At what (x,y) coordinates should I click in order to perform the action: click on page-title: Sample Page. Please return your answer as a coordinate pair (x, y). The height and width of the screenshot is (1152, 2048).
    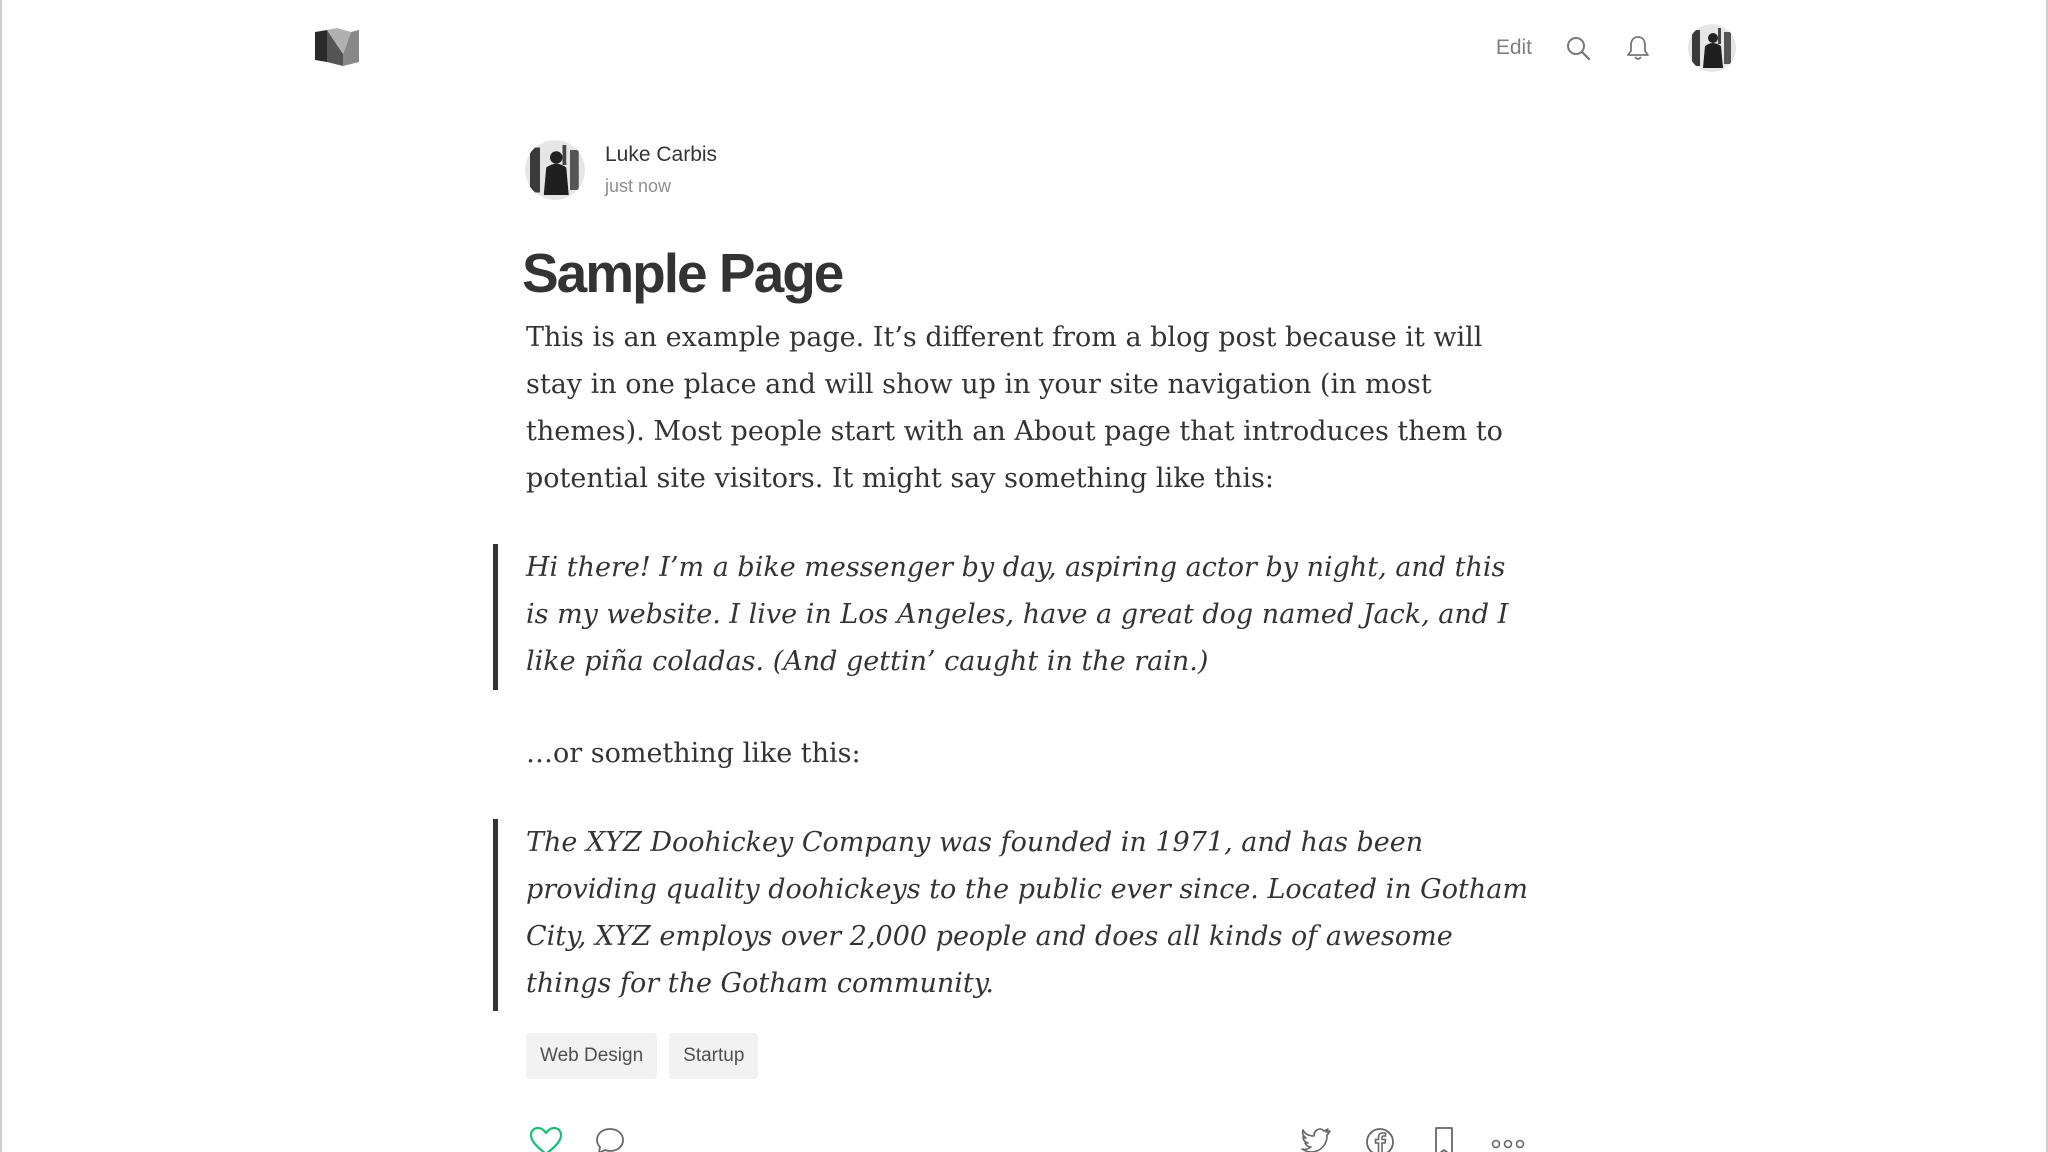
    Looking at the image, I should click on (683, 273).